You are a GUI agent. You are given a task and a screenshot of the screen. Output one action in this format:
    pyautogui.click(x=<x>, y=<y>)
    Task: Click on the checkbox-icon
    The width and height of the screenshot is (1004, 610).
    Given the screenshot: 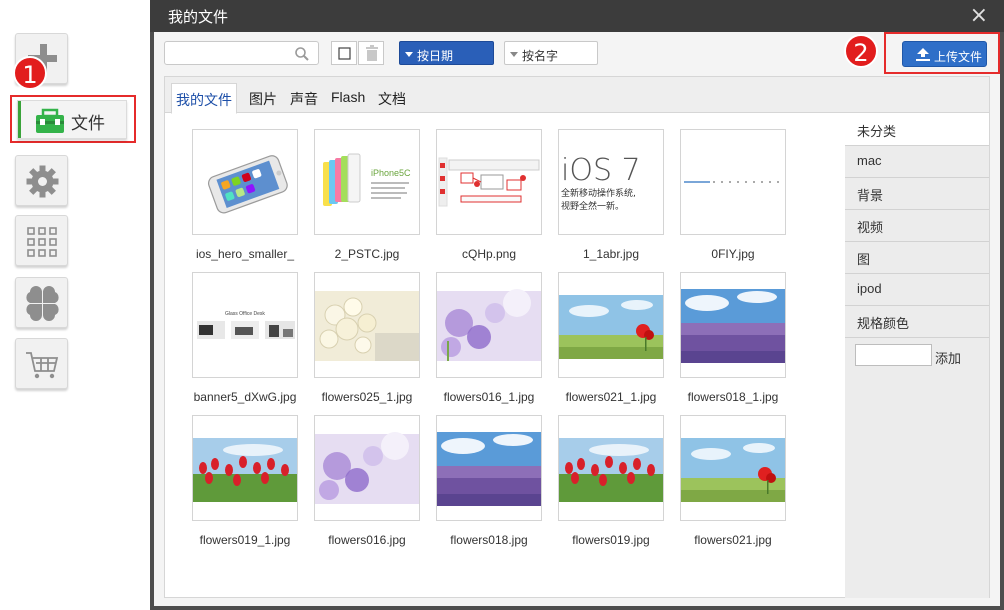 What is the action you would take?
    pyautogui.click(x=344, y=53)
    